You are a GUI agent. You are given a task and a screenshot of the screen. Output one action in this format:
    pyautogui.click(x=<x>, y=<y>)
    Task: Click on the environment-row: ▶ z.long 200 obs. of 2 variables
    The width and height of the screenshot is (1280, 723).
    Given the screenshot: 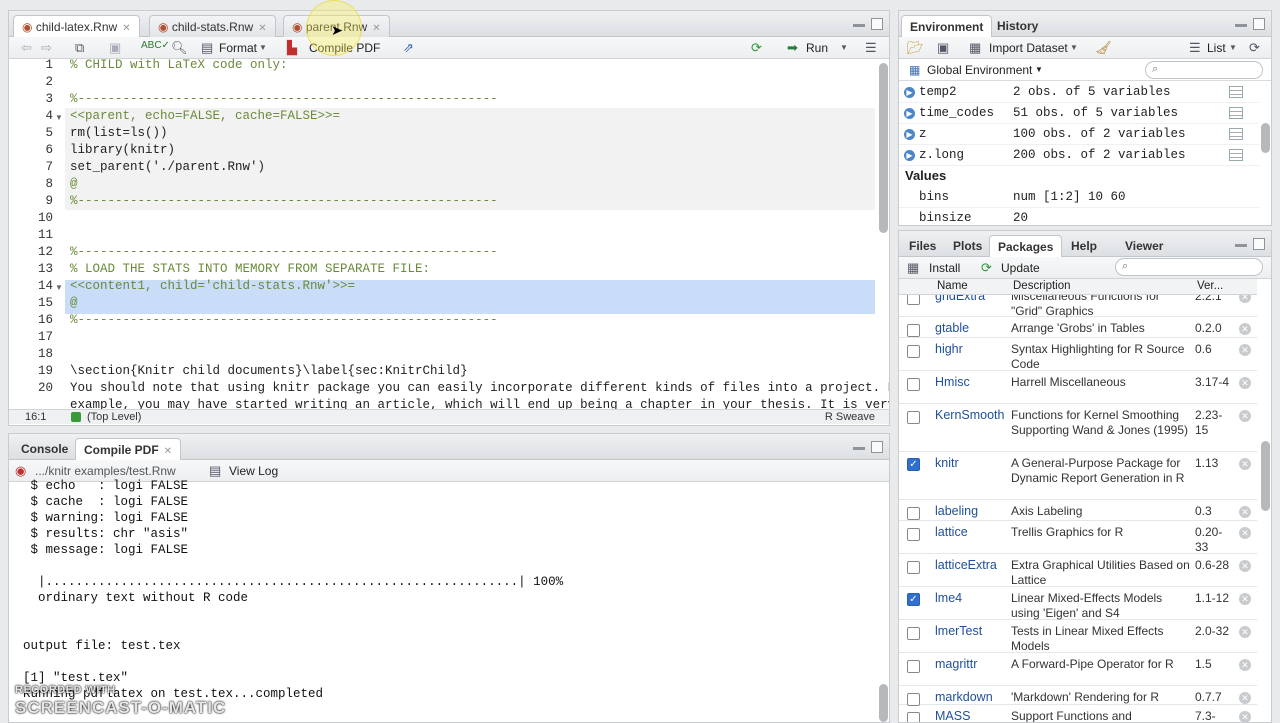 What is the action you would take?
    pyautogui.click(x=1079, y=155)
    